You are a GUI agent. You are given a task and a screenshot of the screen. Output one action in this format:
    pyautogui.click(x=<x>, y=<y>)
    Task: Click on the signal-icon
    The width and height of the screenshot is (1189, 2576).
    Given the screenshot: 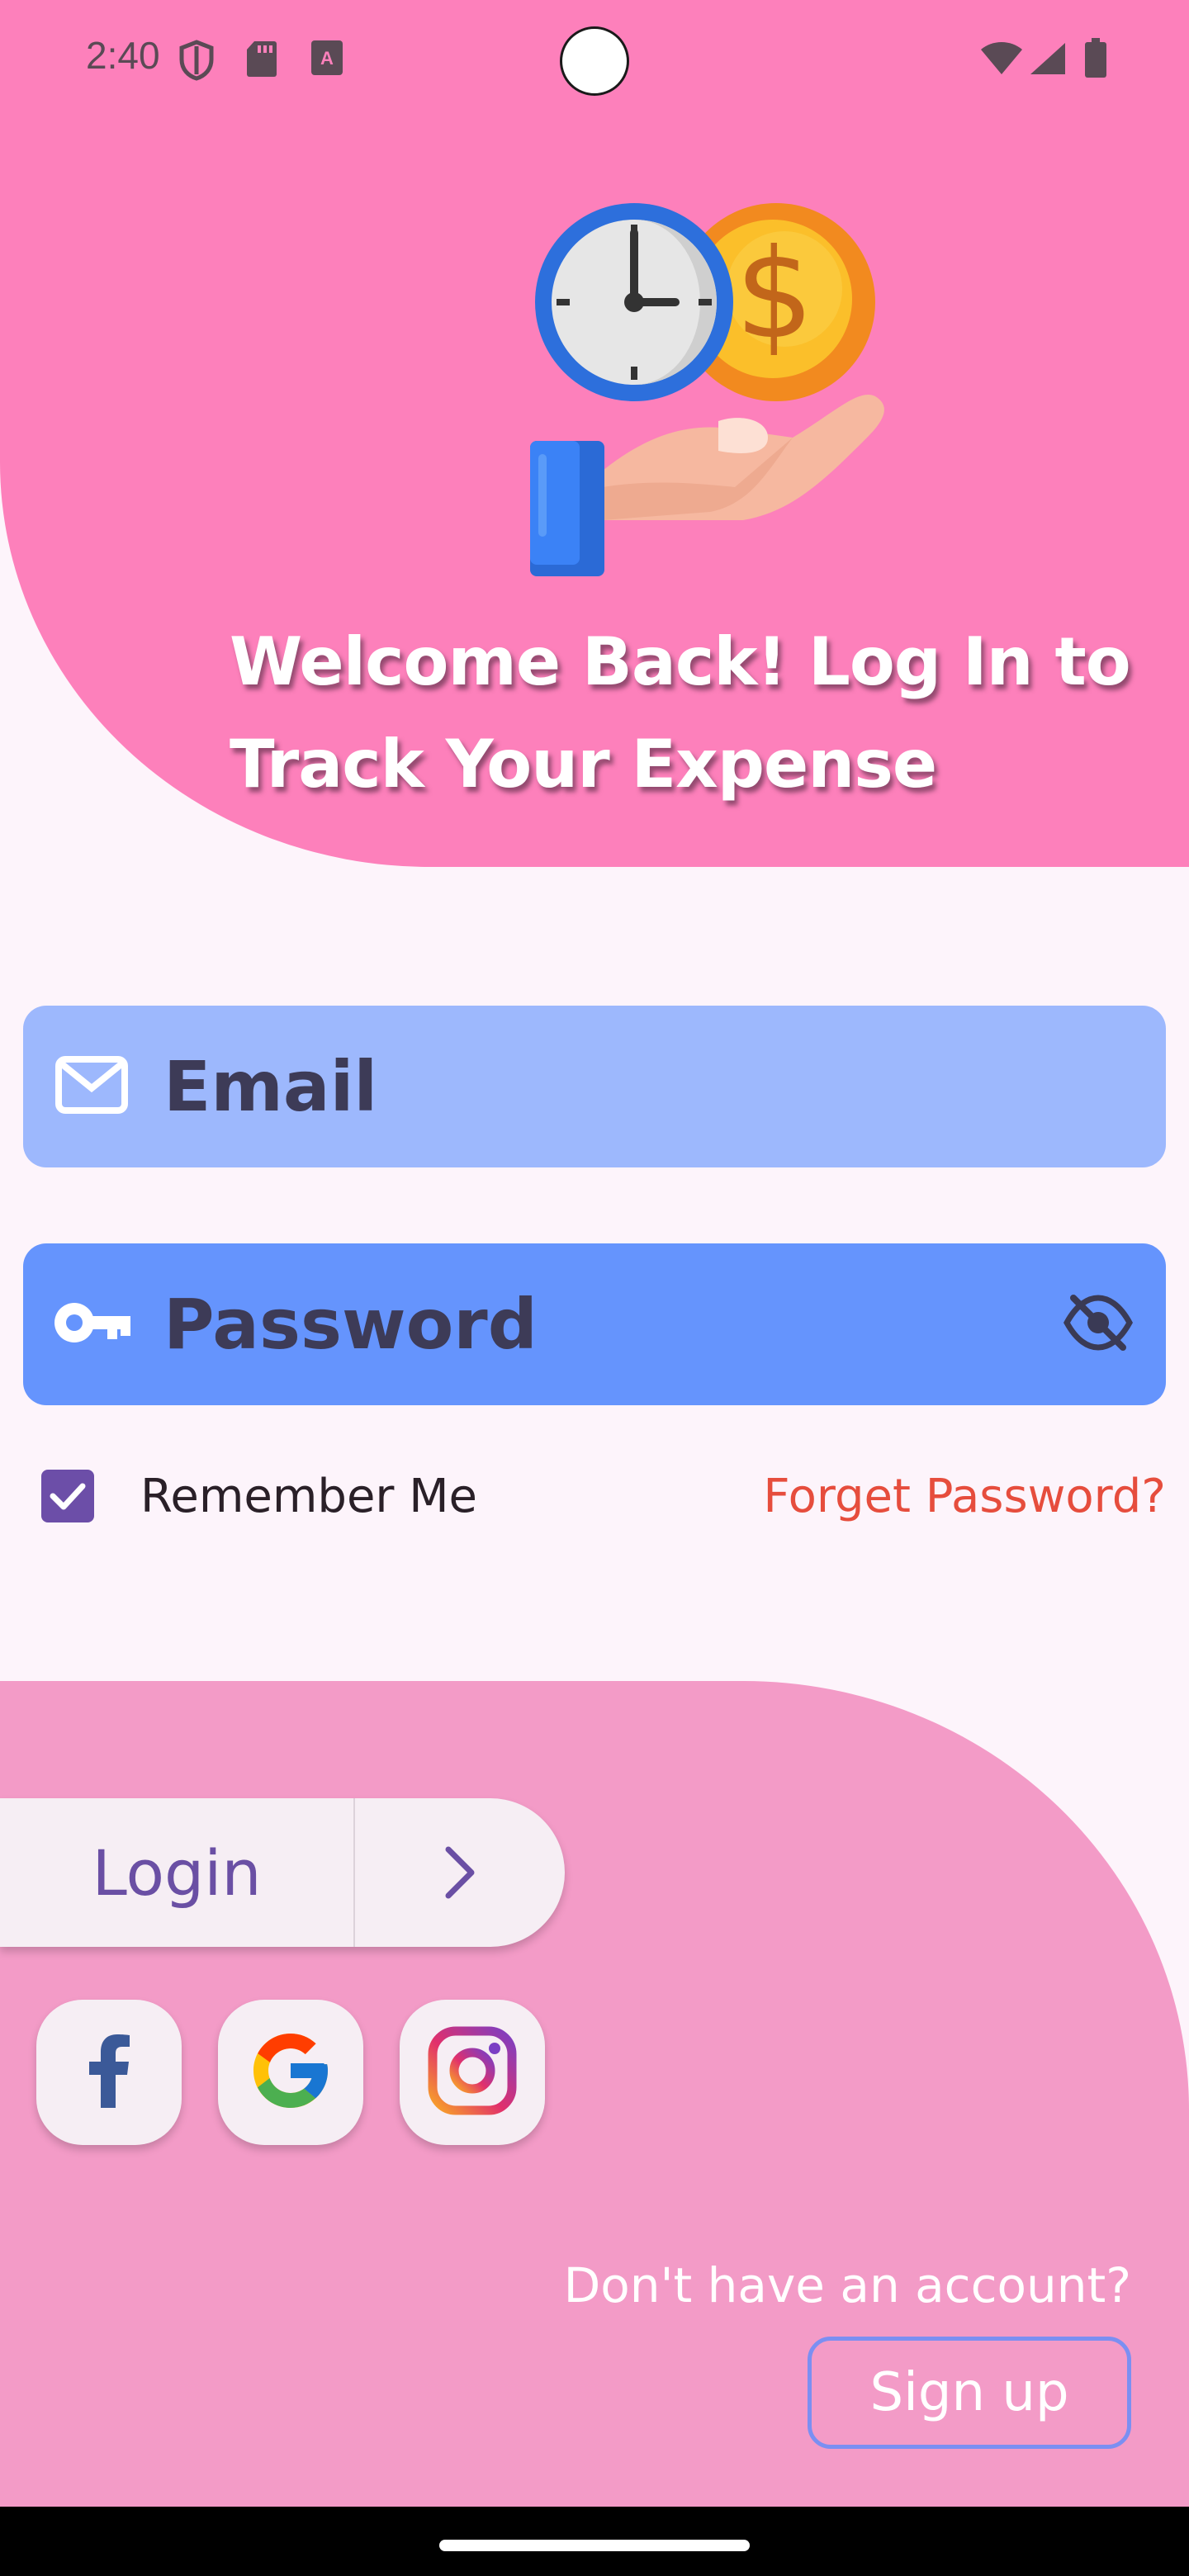 What is the action you would take?
    pyautogui.click(x=1048, y=60)
    